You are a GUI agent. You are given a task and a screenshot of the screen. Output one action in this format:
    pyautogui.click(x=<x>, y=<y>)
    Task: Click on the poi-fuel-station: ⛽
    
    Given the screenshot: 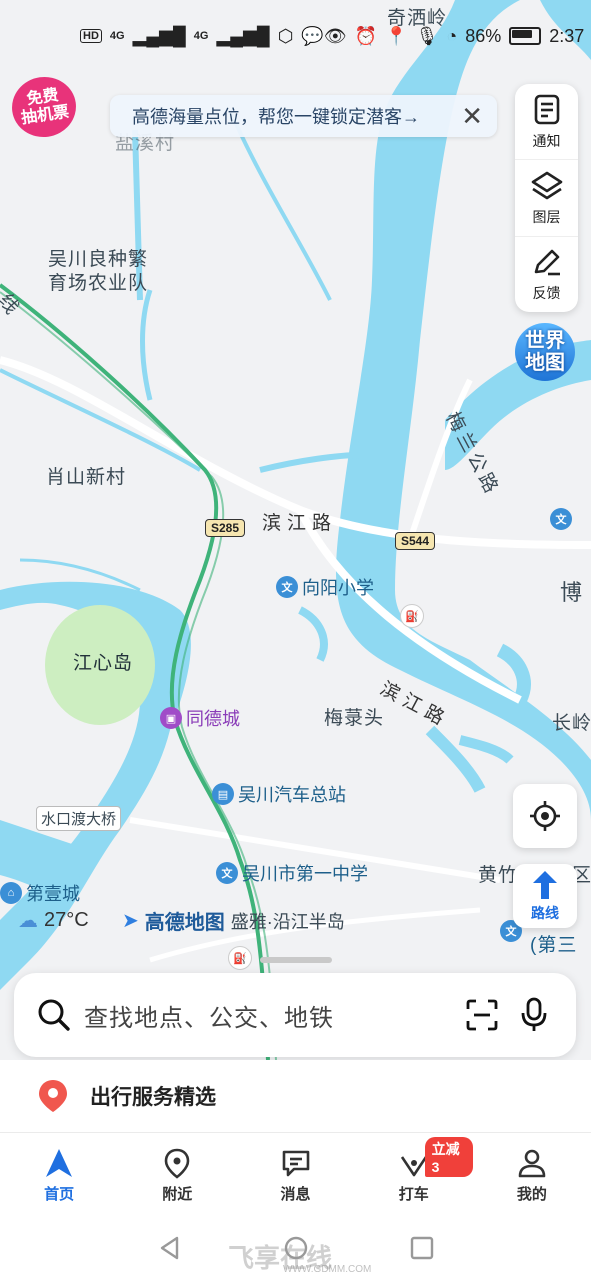 What is the action you would take?
    pyautogui.click(x=412, y=616)
    